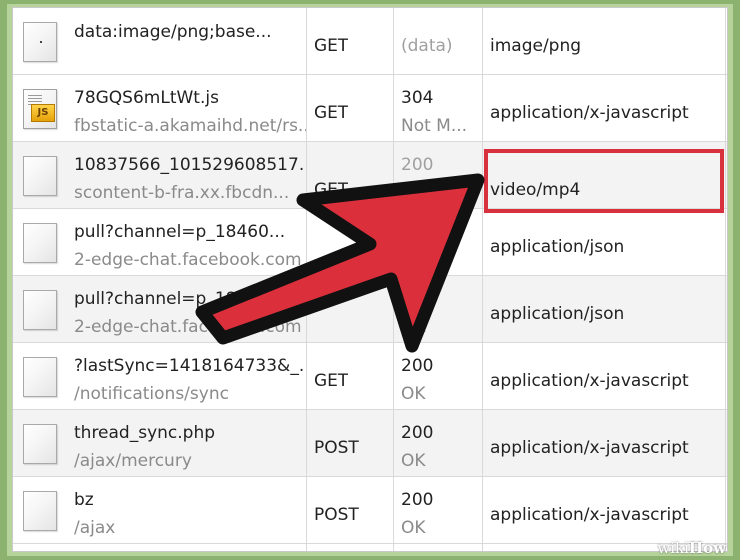  Describe the element at coordinates (340, 263) in the screenshot. I see `red-arrow-icon` at that location.